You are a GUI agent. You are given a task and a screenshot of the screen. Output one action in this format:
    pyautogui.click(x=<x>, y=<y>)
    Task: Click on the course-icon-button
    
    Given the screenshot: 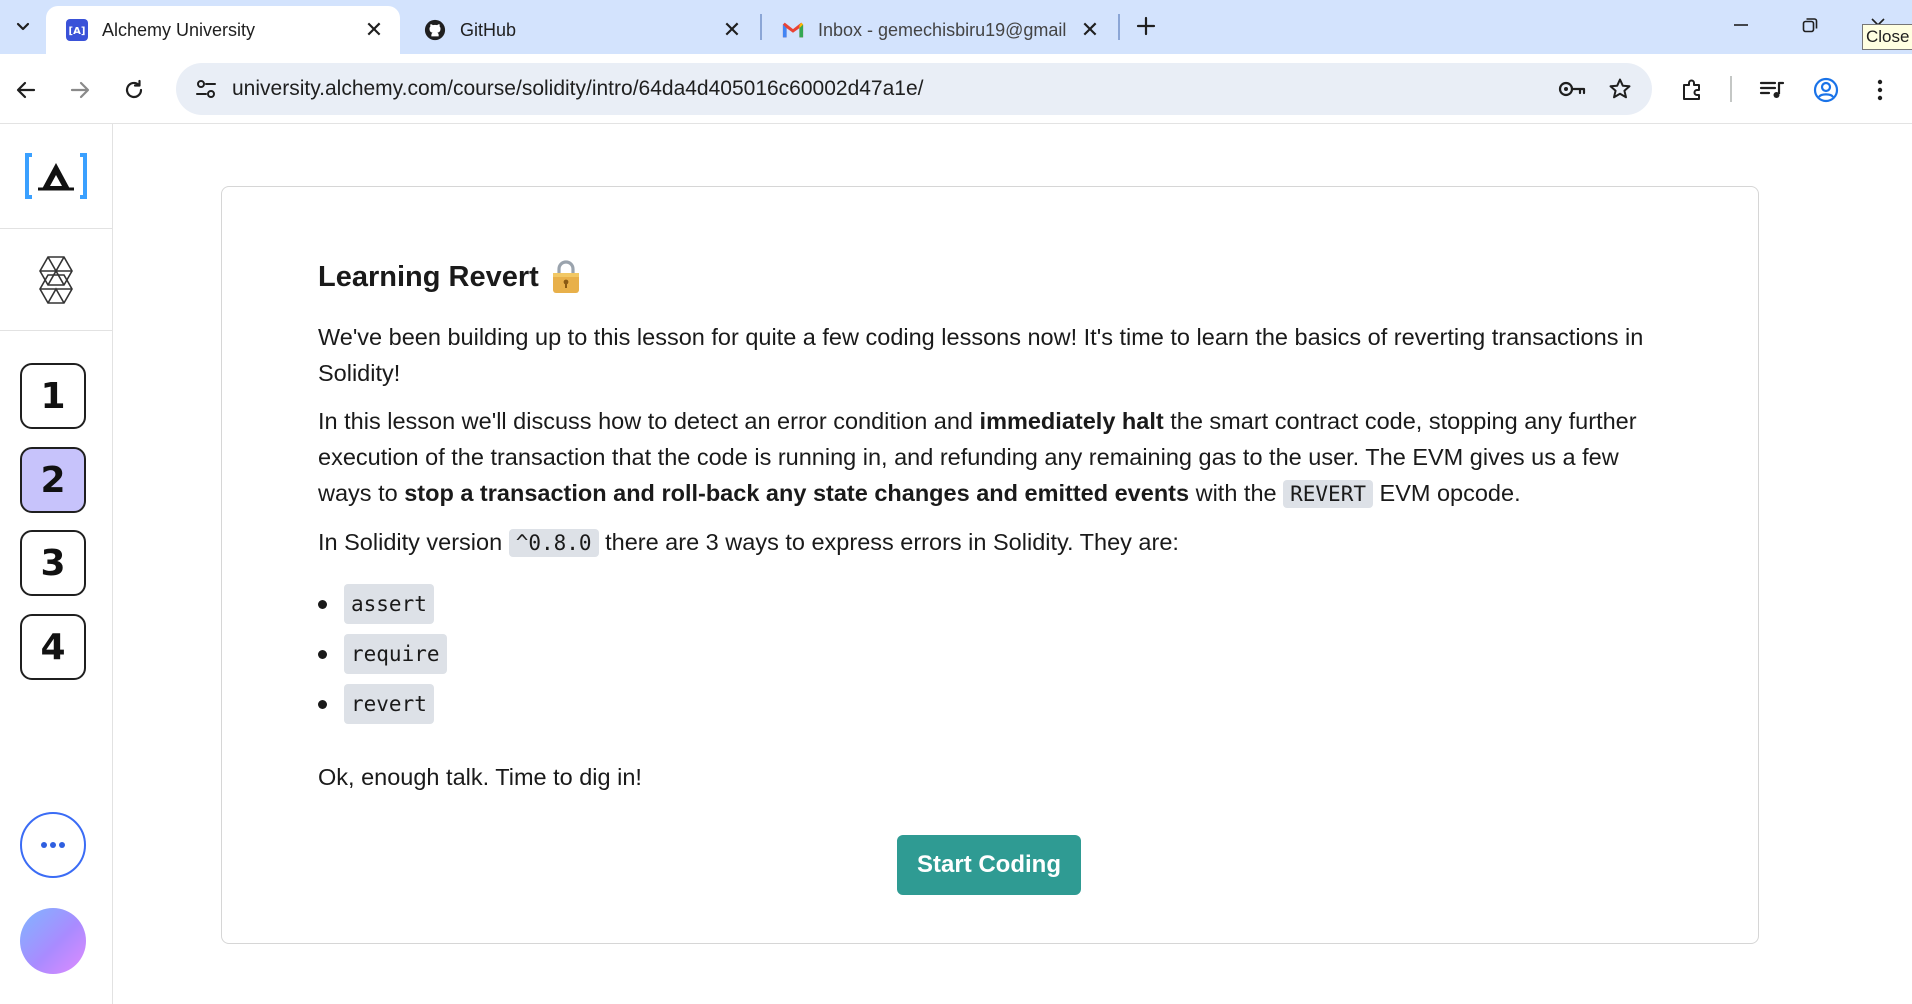 What is the action you would take?
    pyautogui.click(x=56, y=280)
    